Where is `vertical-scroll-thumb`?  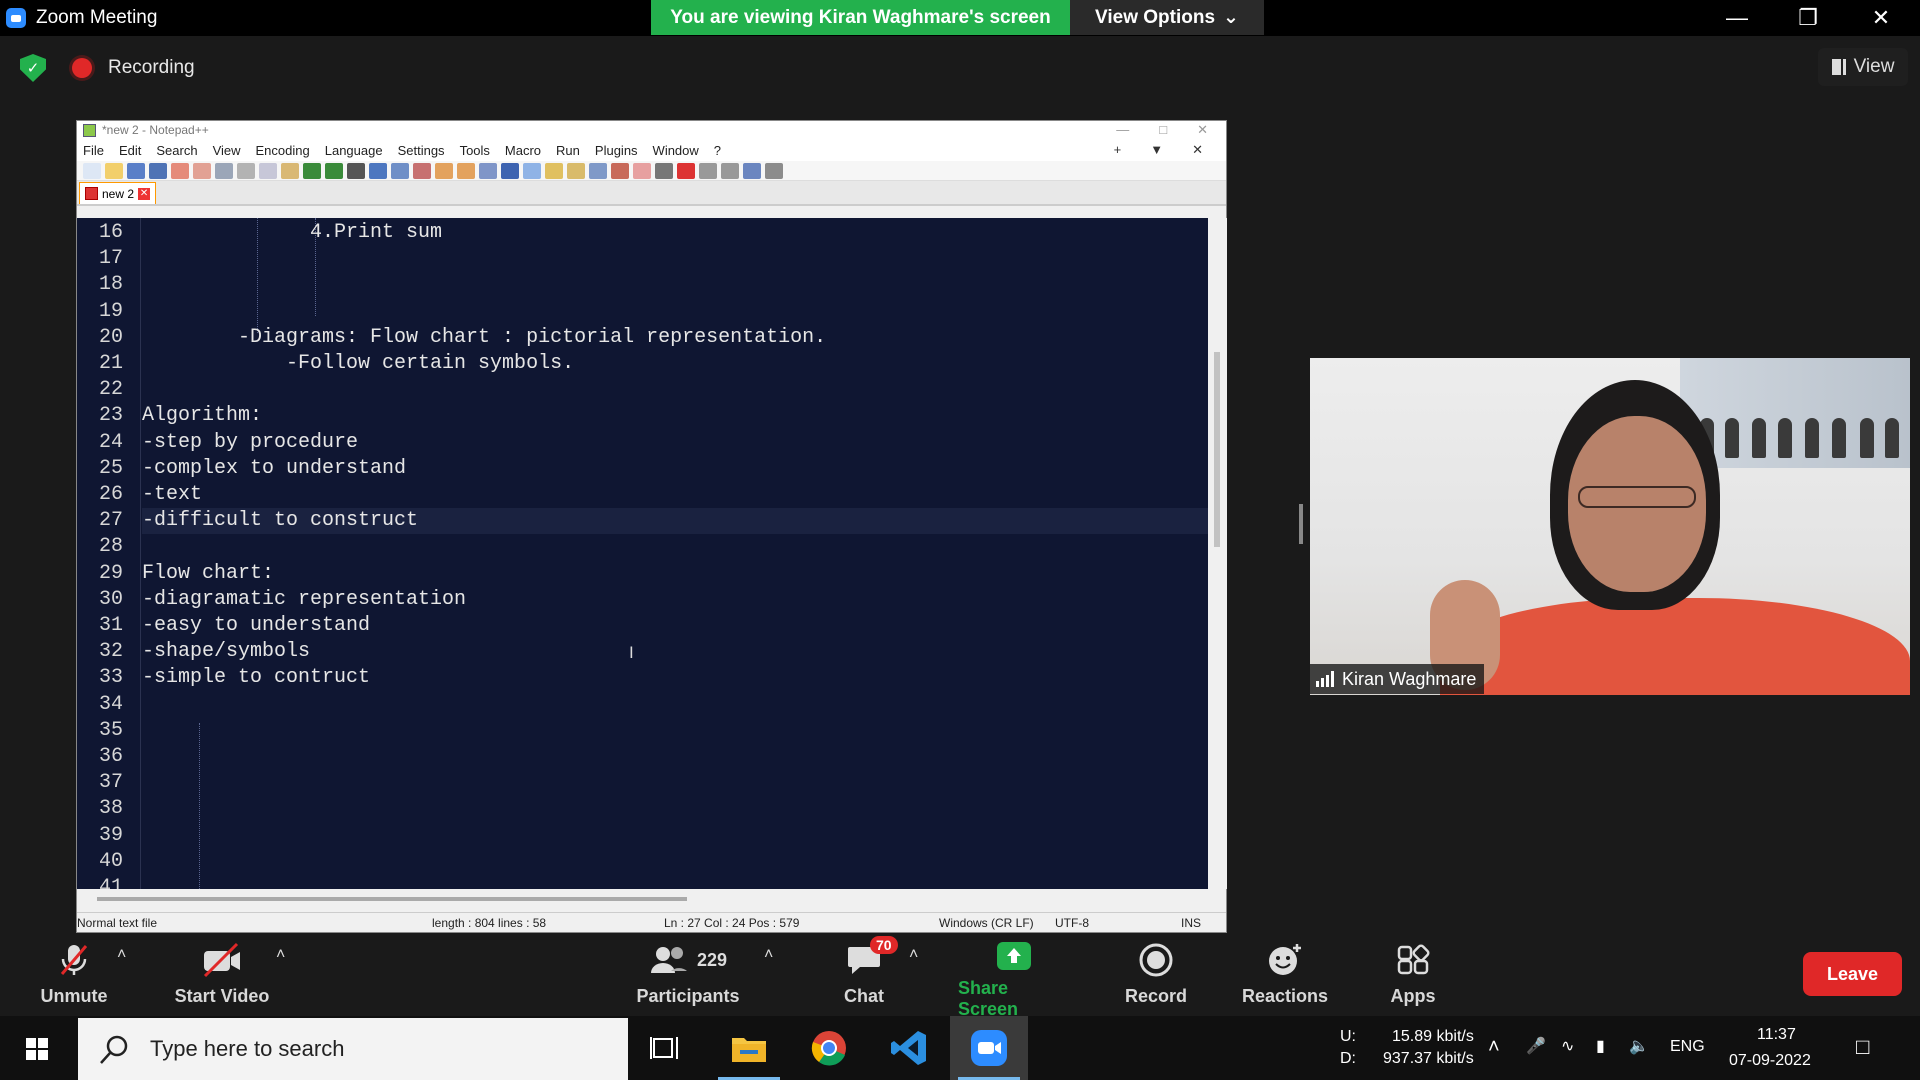
vertical-scroll-thumb is located at coordinates (1217, 449).